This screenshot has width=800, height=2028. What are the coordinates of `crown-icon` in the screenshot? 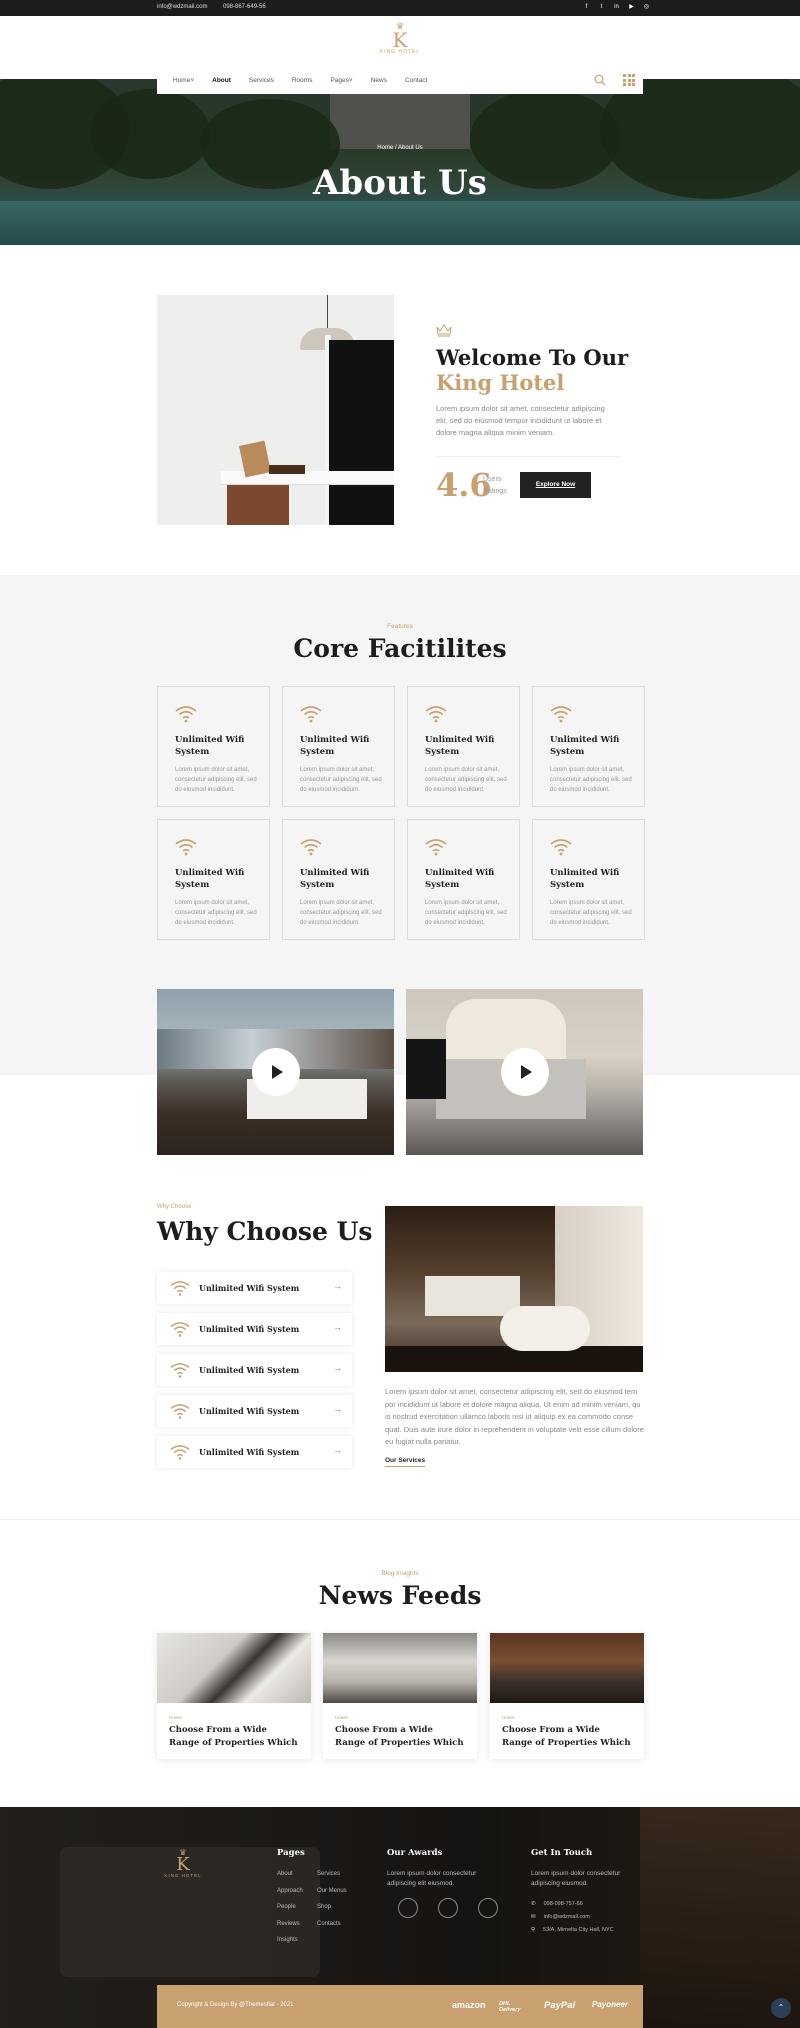 It's located at (444, 330).